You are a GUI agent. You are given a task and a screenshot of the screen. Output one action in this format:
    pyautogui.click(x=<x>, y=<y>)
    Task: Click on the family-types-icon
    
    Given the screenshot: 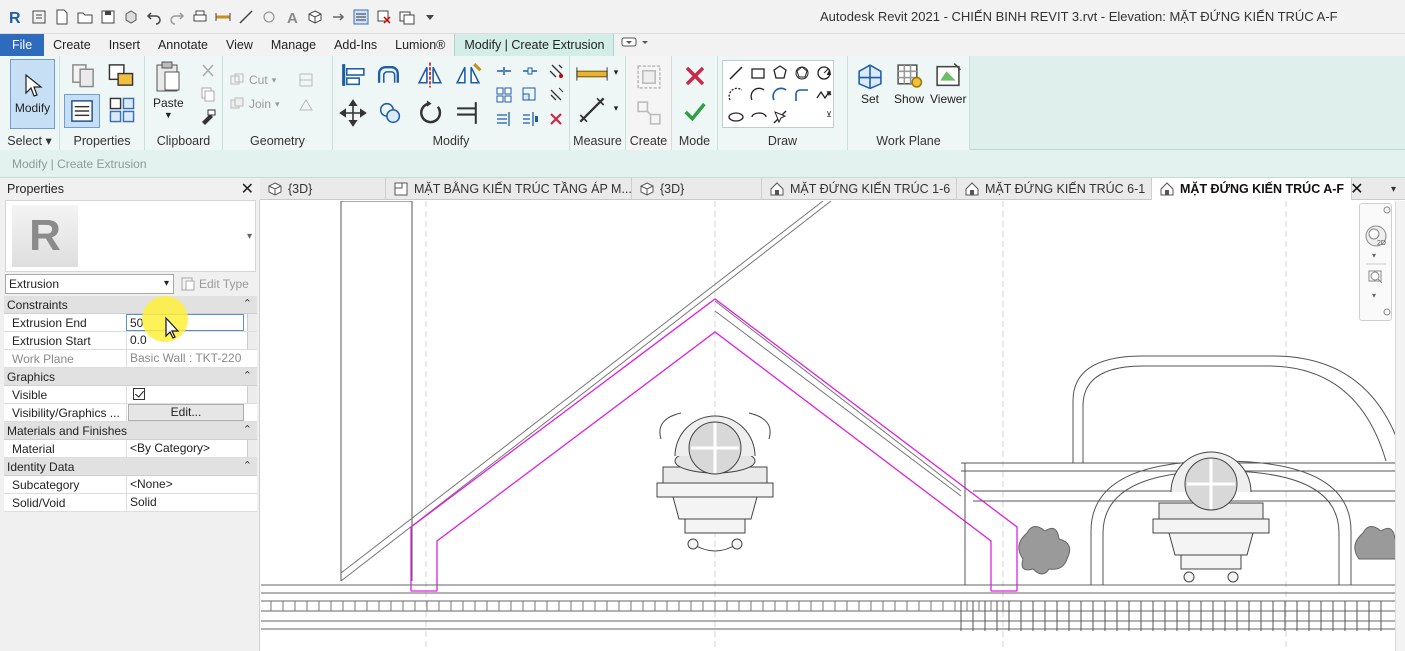 What is the action you would take?
    pyautogui.click(x=121, y=75)
    